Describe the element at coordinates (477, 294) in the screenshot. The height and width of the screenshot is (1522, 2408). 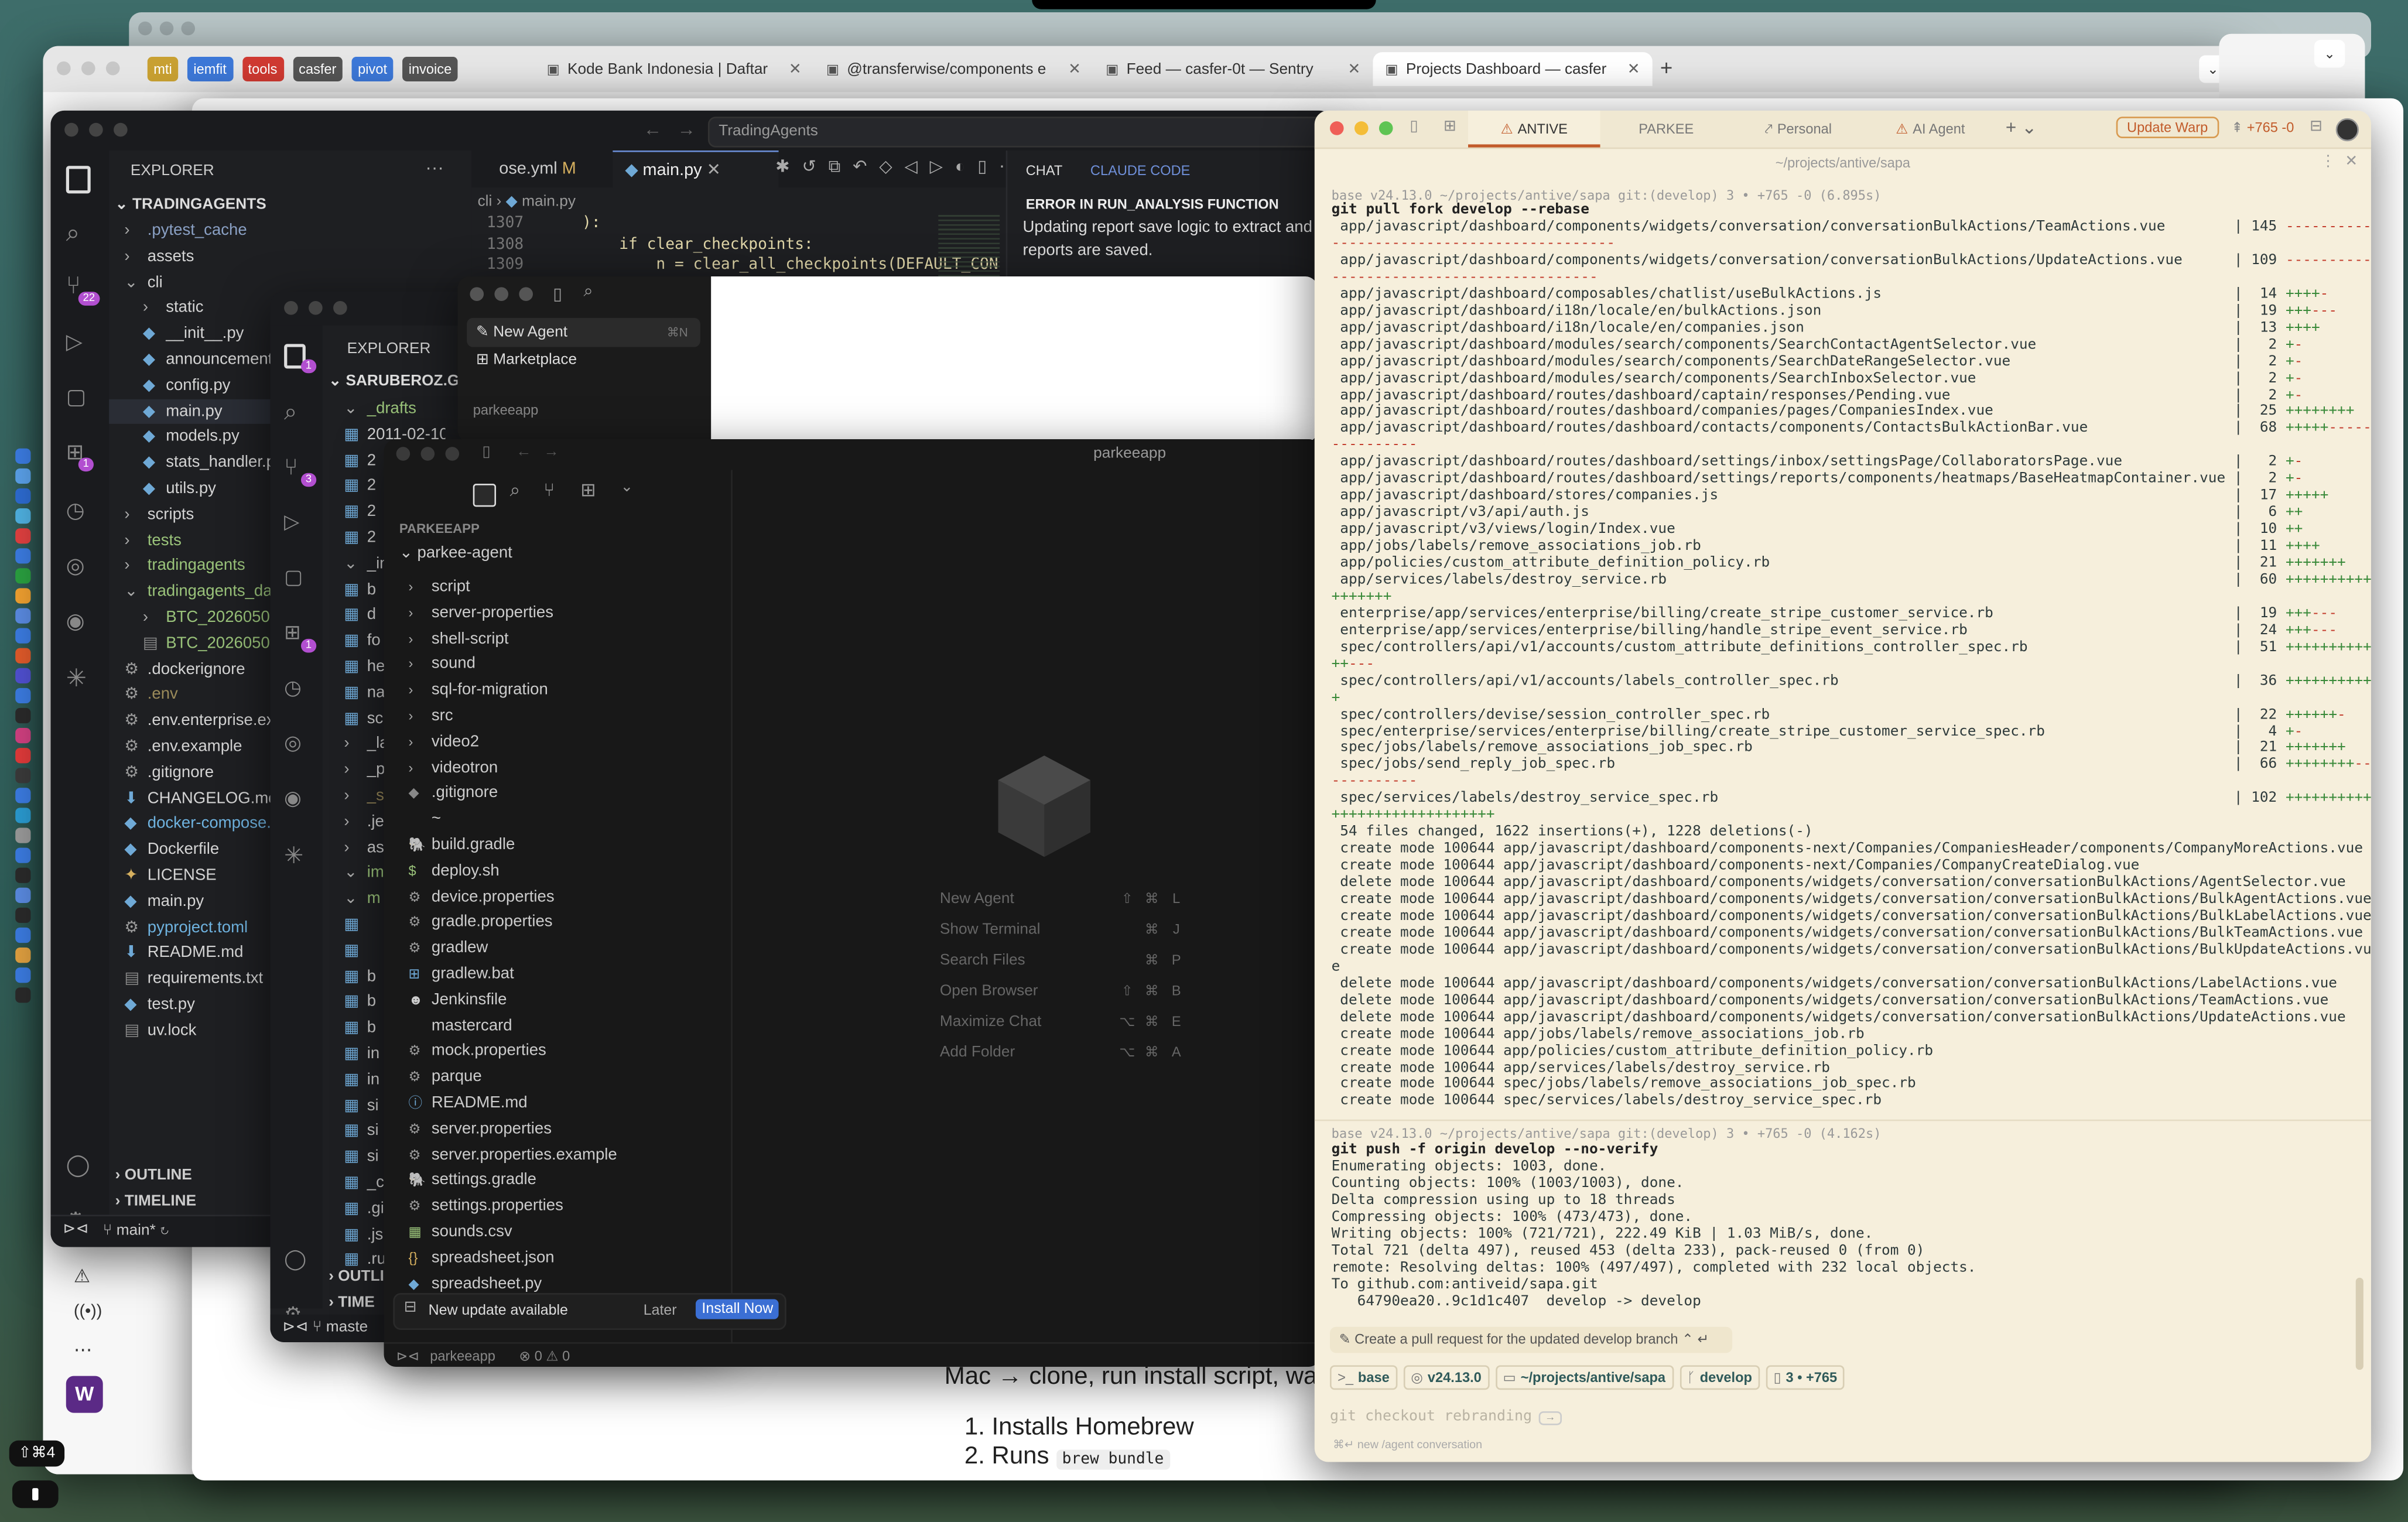
I see `agent-close-button` at that location.